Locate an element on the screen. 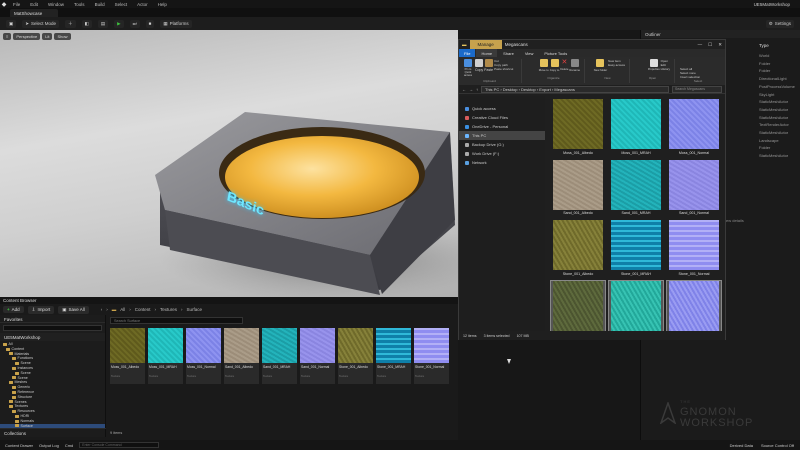  asset-tile: Moss_001_Normal Texture is located at coordinates (203, 356).